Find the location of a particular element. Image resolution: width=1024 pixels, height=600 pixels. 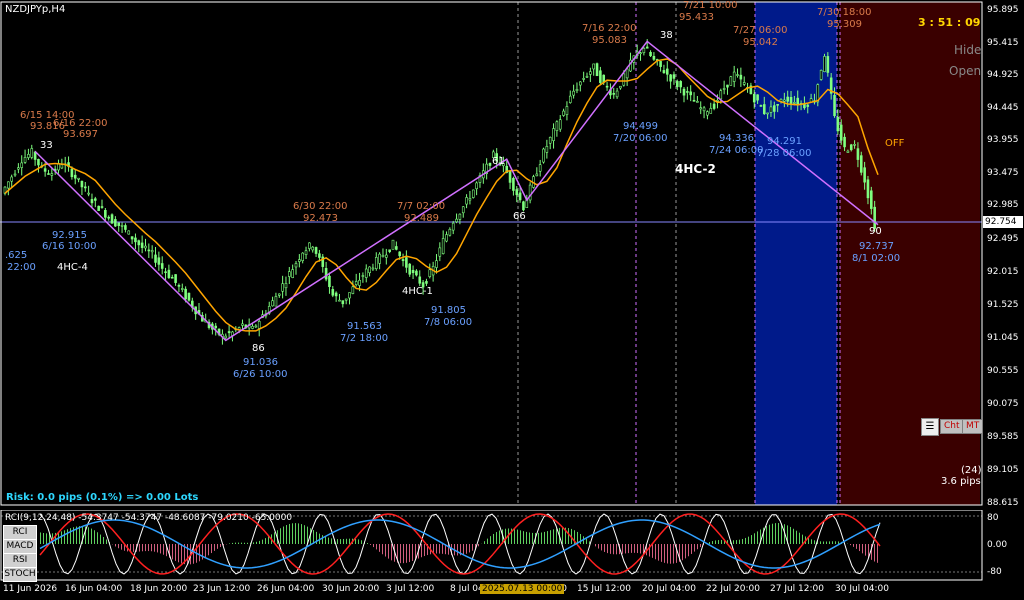

pivot-price: 94.499 is located at coordinates (640, 126).